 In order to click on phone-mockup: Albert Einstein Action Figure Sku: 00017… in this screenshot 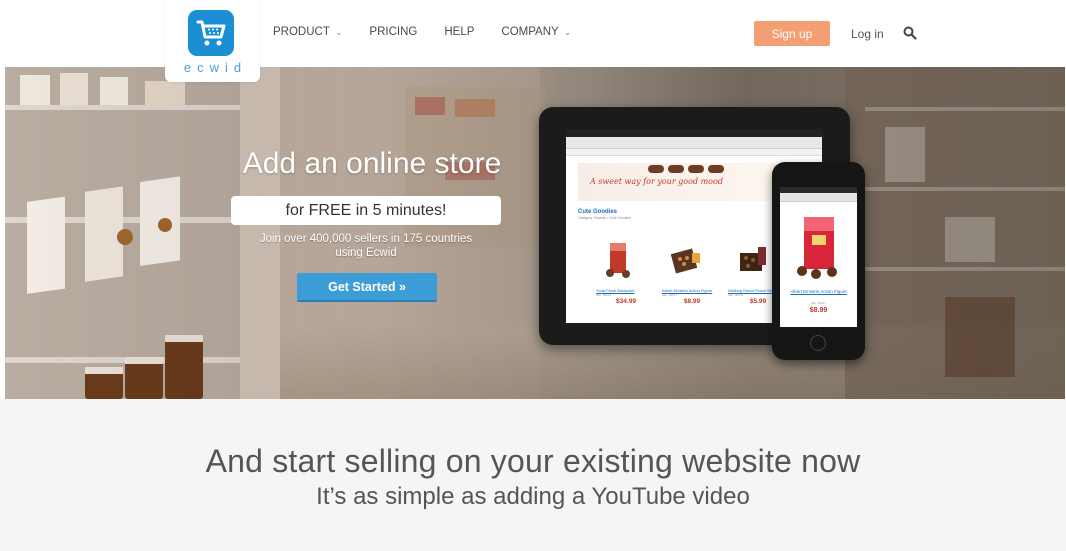, I will do `click(818, 261)`.